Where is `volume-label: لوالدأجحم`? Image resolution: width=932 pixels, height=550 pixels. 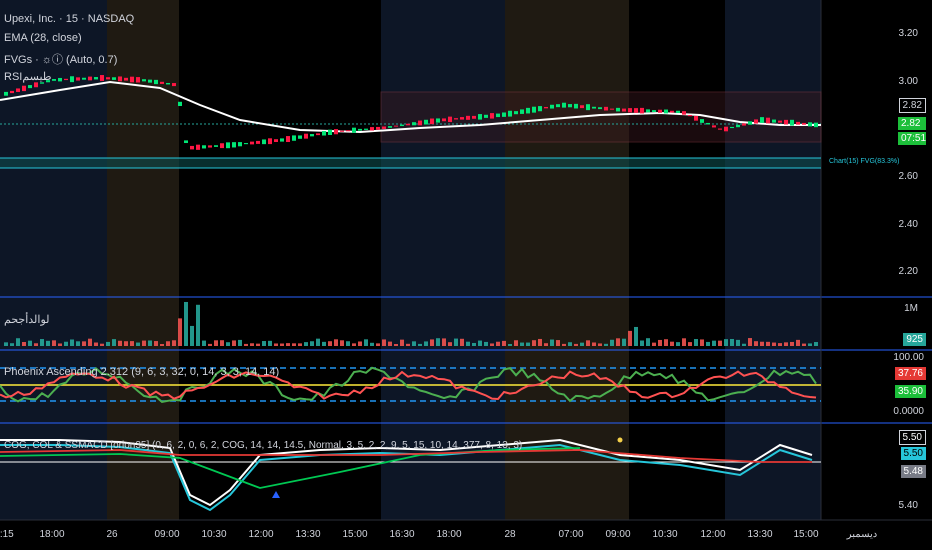 volume-label: لوالدأجحم is located at coordinates (27, 319).